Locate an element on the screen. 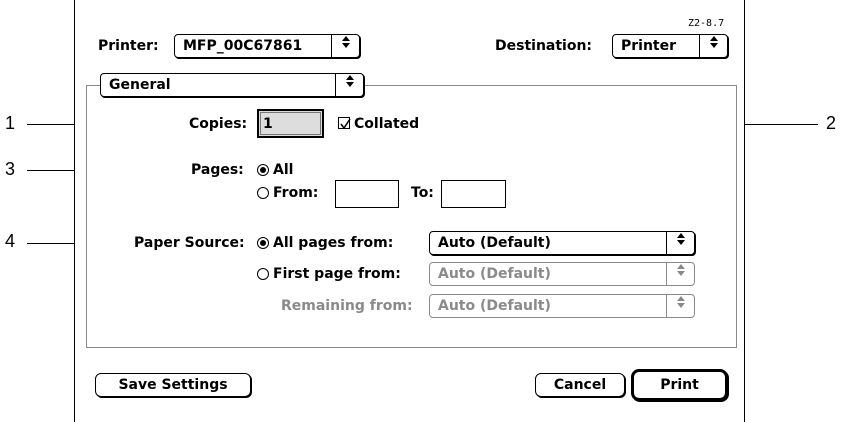 This screenshot has height=422, width=841. all-pages-from-value: Auto (Default) is located at coordinates (494, 243).